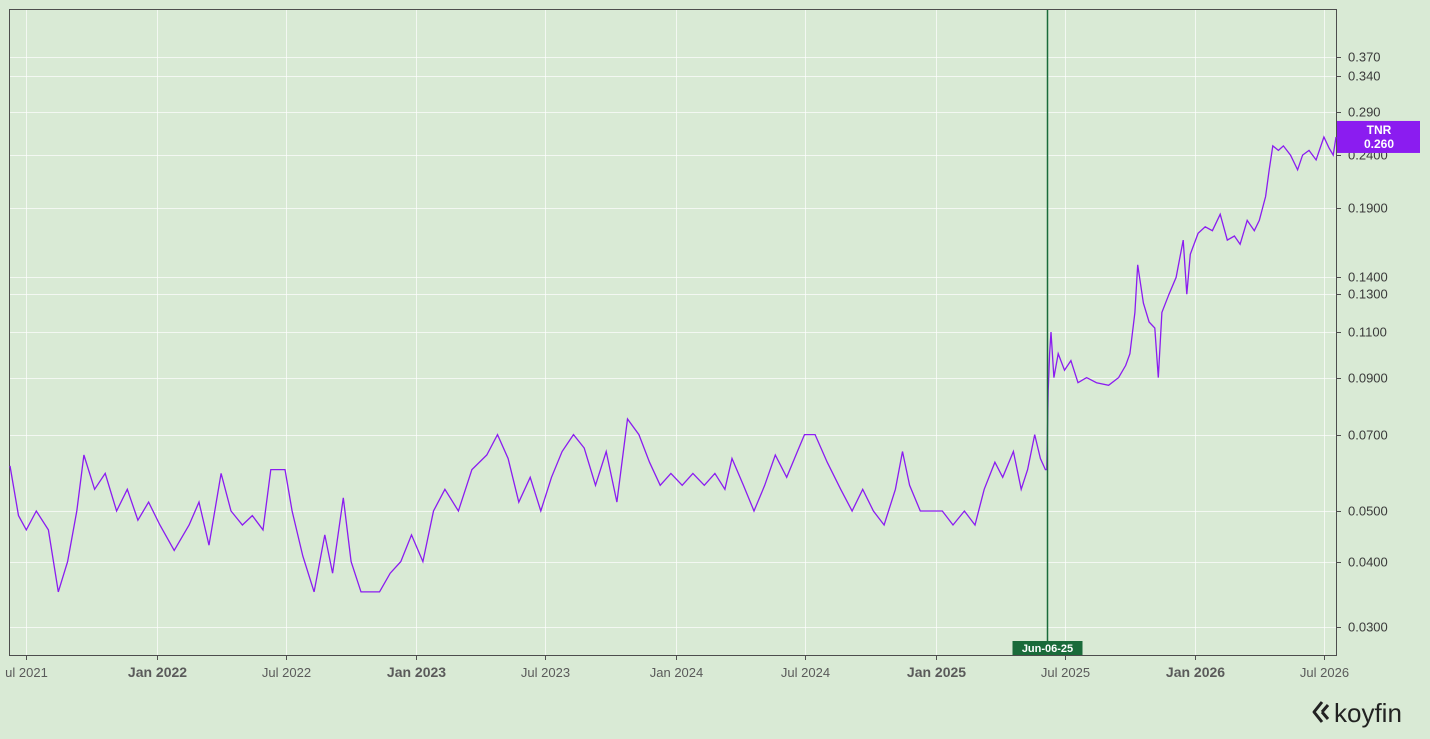  What do you see at coordinates (1364, 112) in the screenshot?
I see `y-tick-label: 0.290` at bounding box center [1364, 112].